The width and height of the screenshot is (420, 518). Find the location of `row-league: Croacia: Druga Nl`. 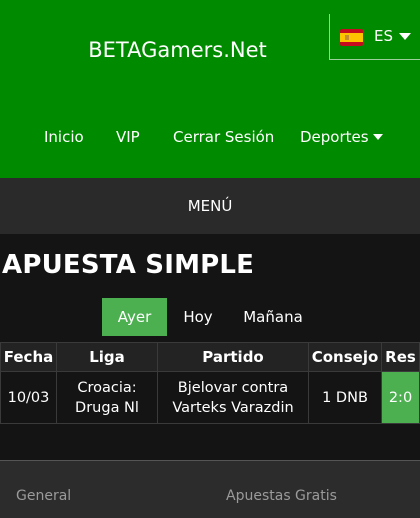

row-league: Croacia: Druga Nl is located at coordinates (107, 397).